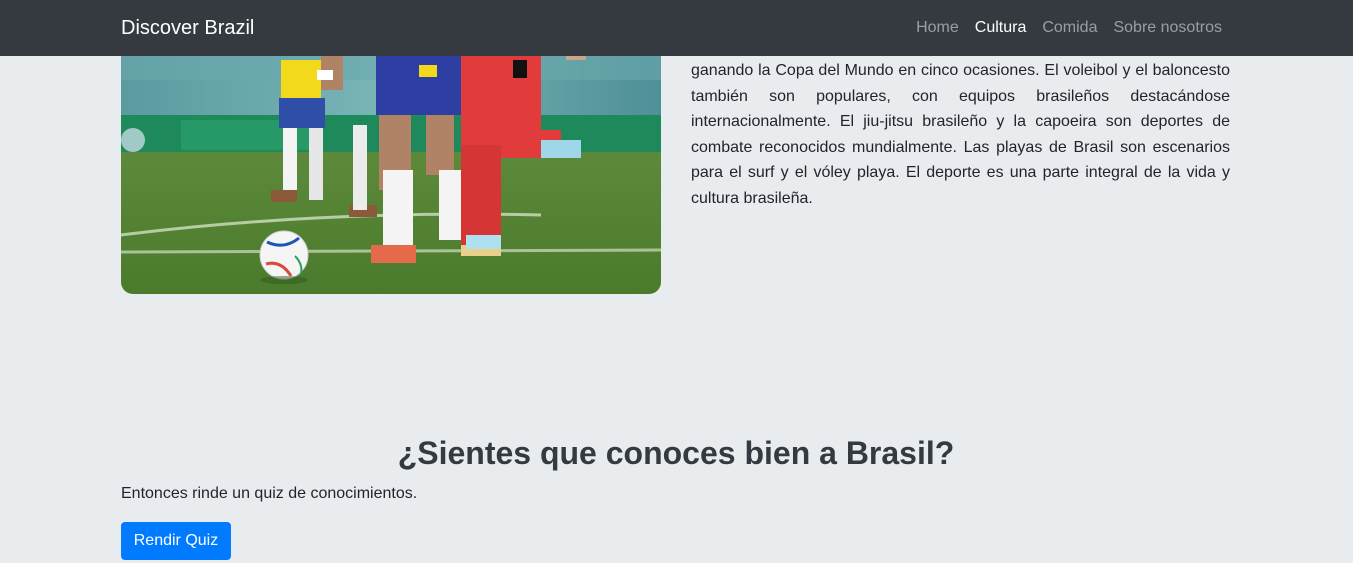  Describe the element at coordinates (269, 493) in the screenshot. I see `quiz-description: Entonces rinde un quiz de conocimientos.` at that location.